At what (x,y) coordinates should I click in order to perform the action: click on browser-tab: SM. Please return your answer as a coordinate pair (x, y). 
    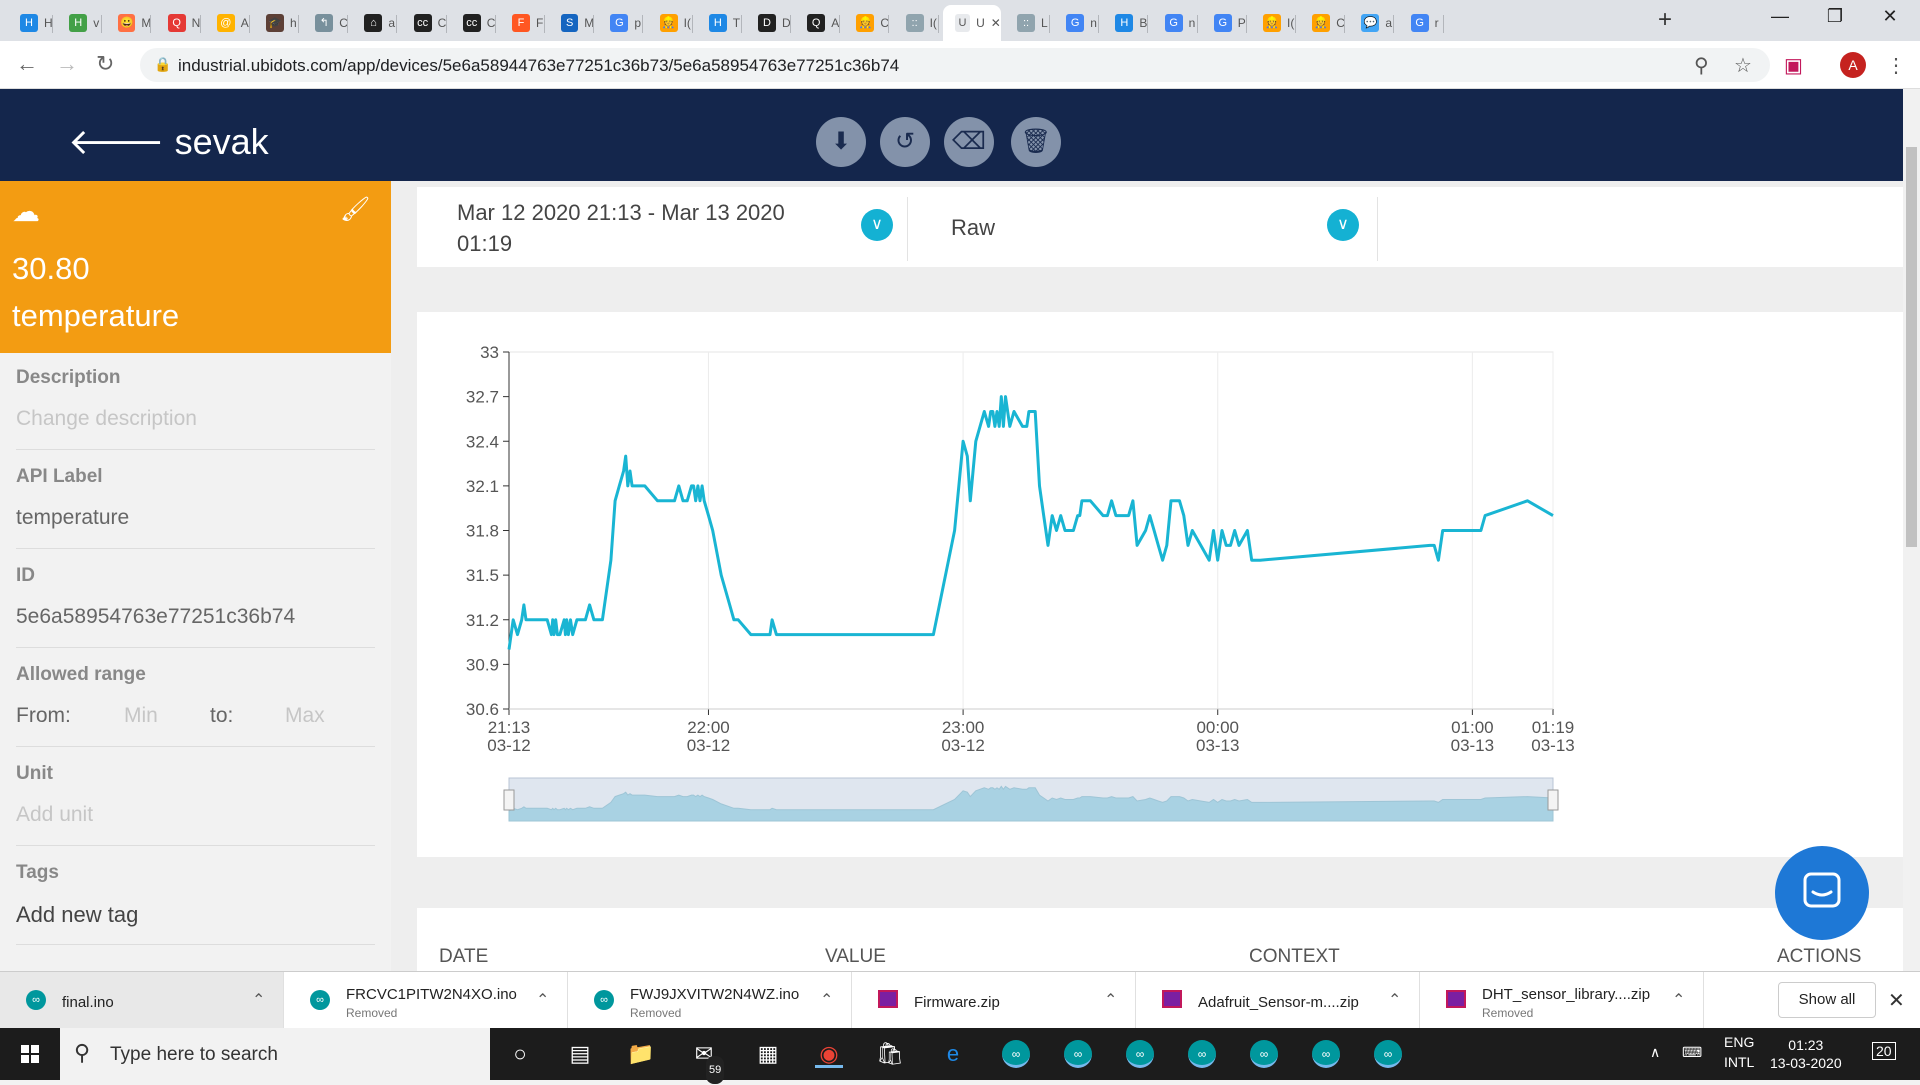
    Looking at the image, I should click on (572, 23).